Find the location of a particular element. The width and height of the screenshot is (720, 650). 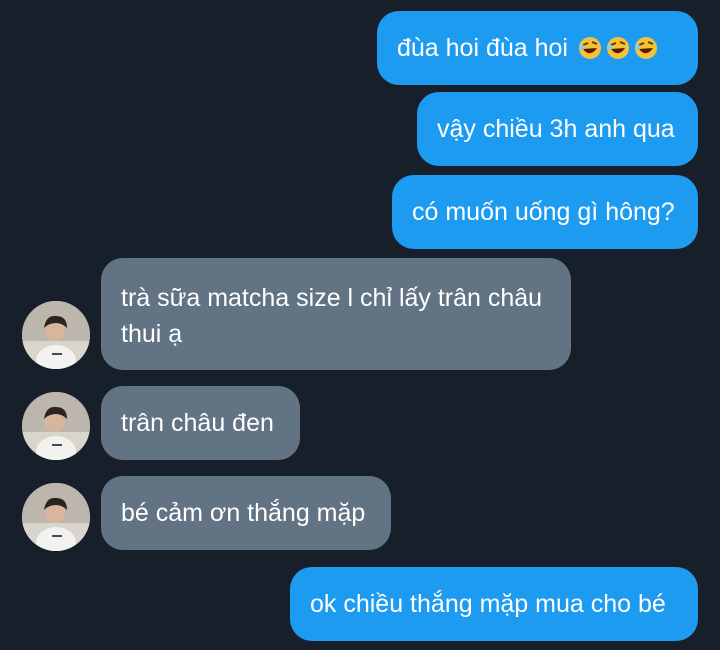

message-text: bé cảm ơn thắng mặp is located at coordinates (243, 513).